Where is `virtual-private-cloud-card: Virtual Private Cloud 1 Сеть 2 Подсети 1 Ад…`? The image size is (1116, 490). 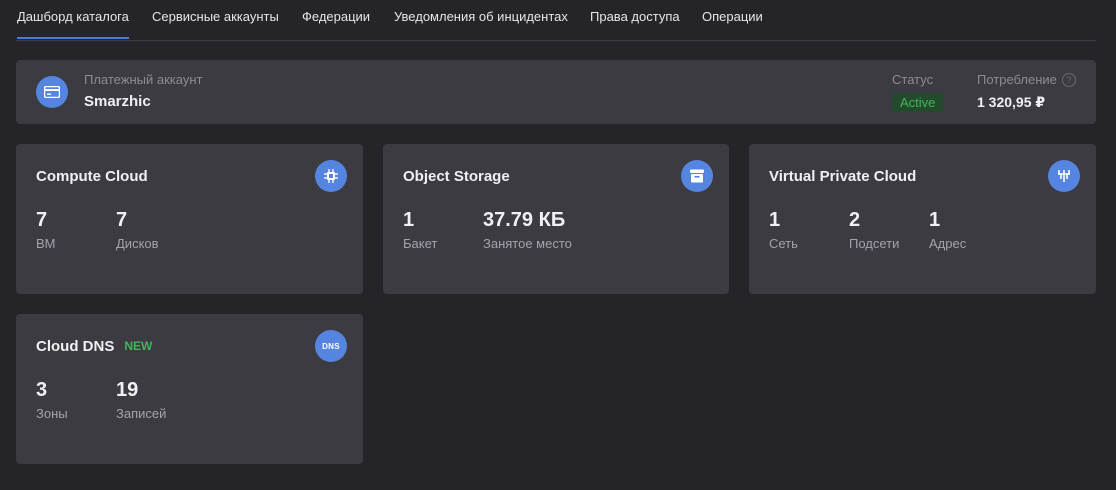 virtual-private-cloud-card: Virtual Private Cloud 1 Сеть 2 Подсети 1 Ад… is located at coordinates (922, 219).